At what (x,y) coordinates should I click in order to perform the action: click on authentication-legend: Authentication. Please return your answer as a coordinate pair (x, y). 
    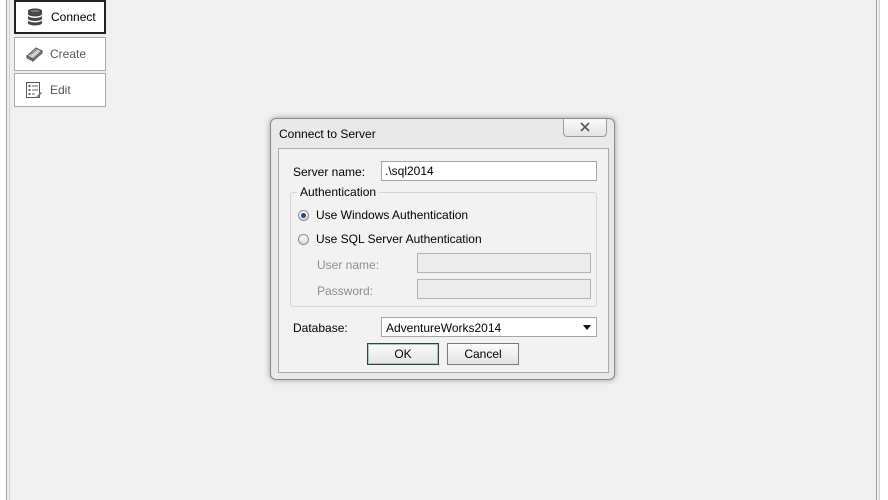
    Looking at the image, I should click on (338, 192).